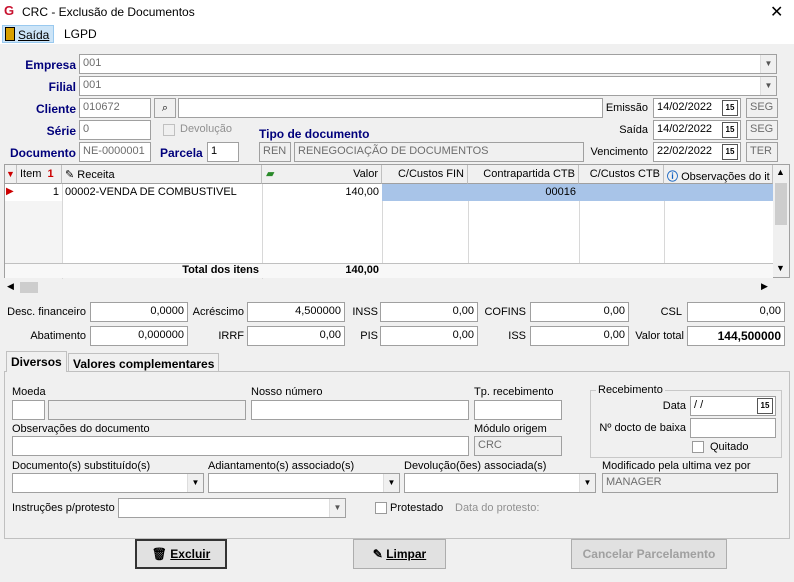 This screenshot has width=794, height=582. Describe the element at coordinates (231, 336) in the screenshot. I see `irrf-label: IRRF` at that location.